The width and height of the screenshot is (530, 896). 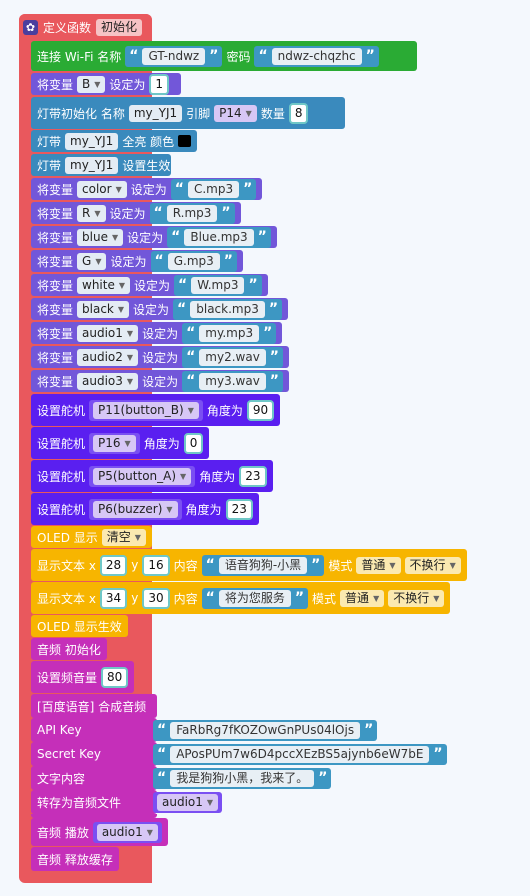 I want to click on x-input: 28, so click(x=113, y=565).